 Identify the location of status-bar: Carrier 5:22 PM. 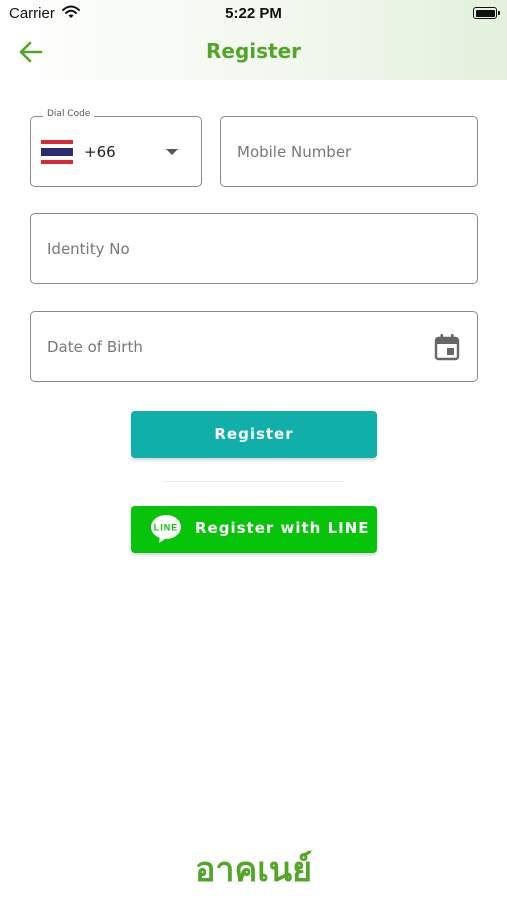
(253, 14).